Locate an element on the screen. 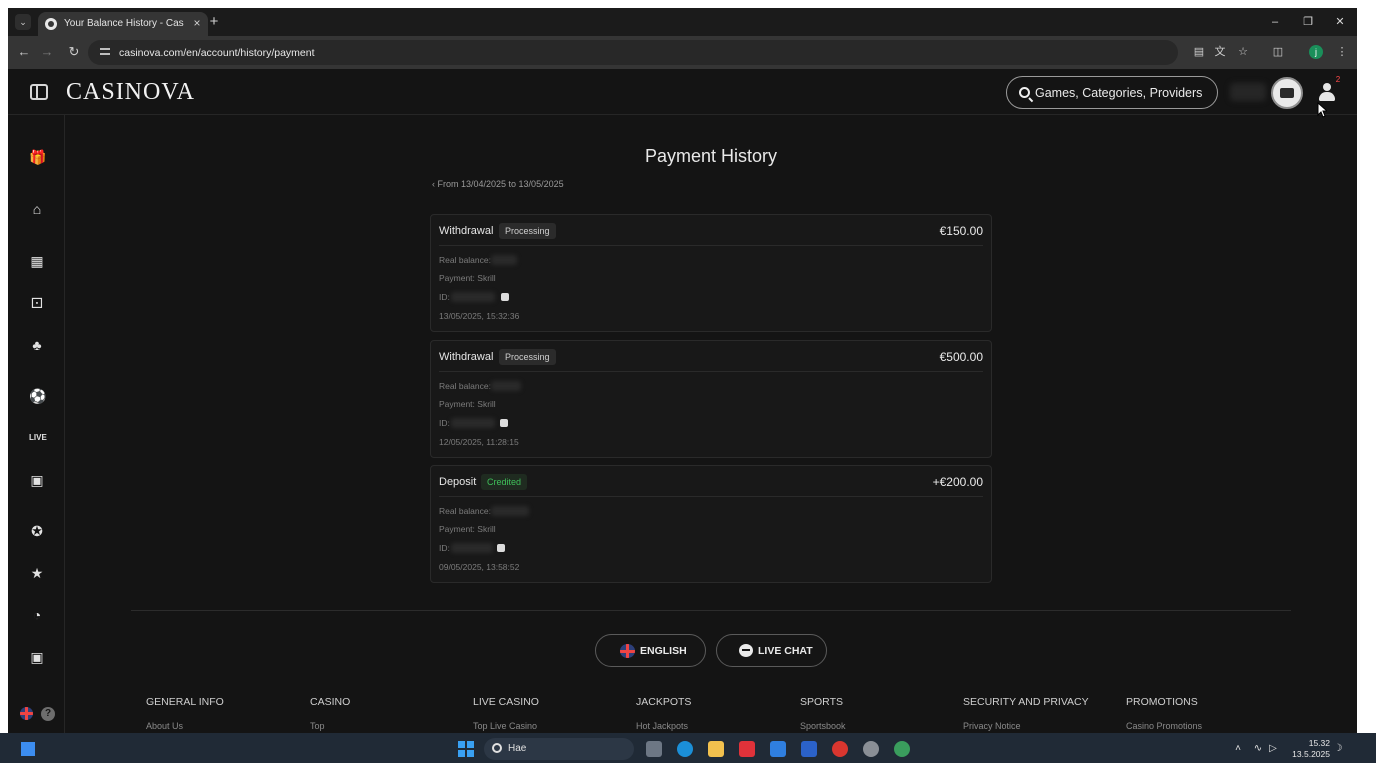 This screenshot has height=763, width=1376. status-badge: Processing is located at coordinates (527, 231).